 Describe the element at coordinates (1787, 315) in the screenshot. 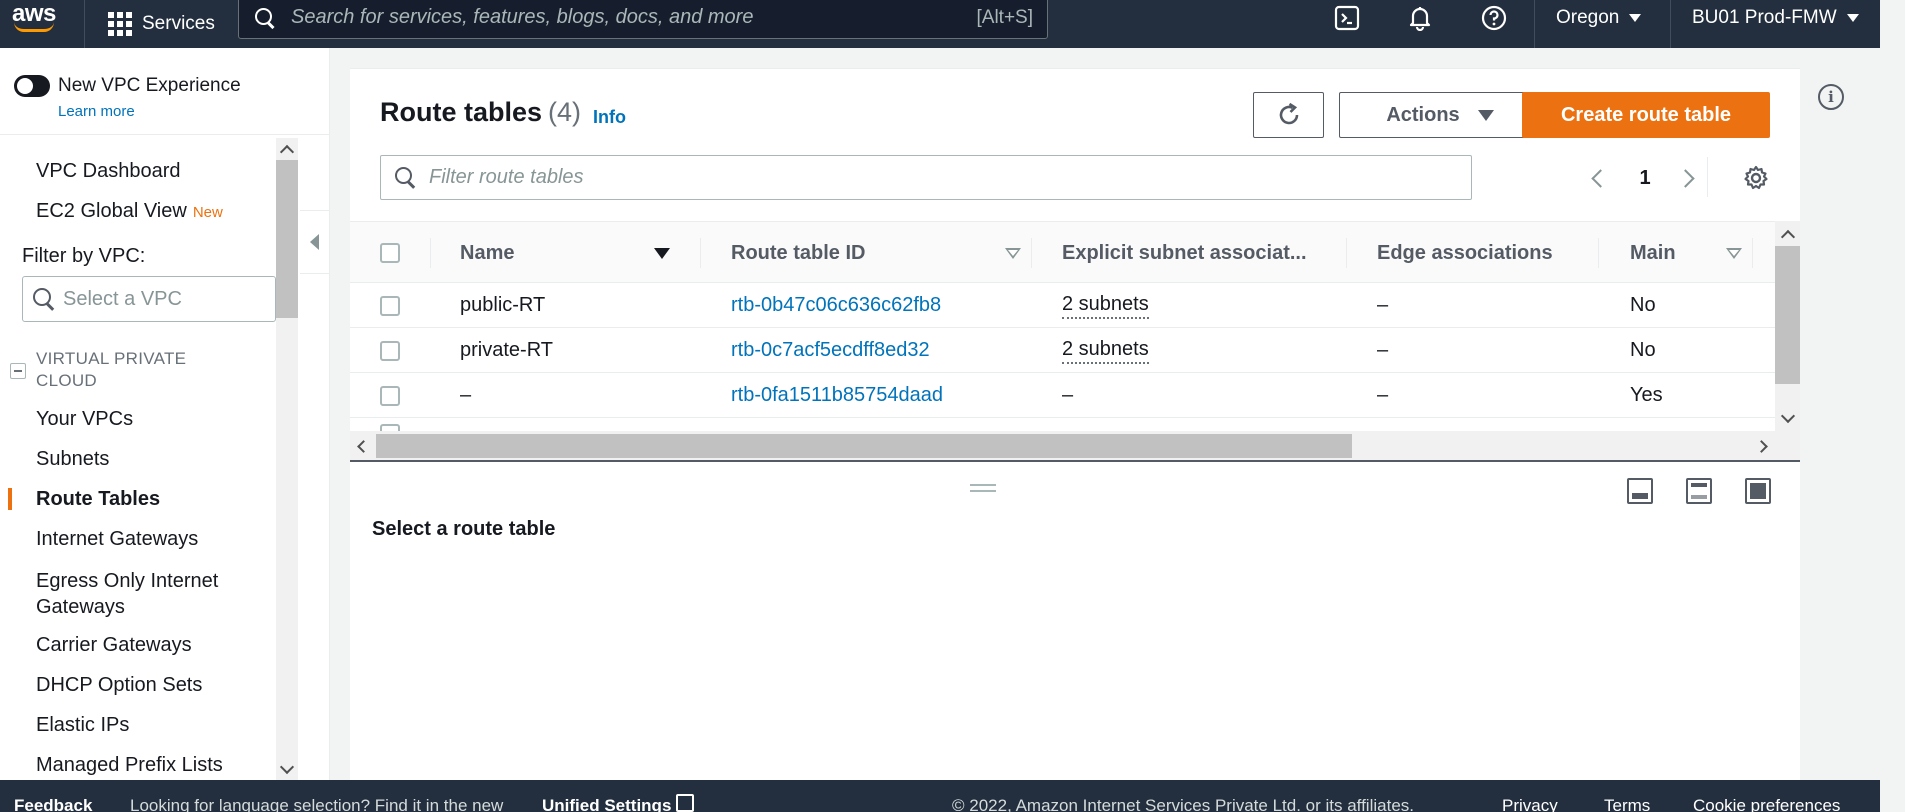

I see `table-vertical-scroll-thumb` at that location.